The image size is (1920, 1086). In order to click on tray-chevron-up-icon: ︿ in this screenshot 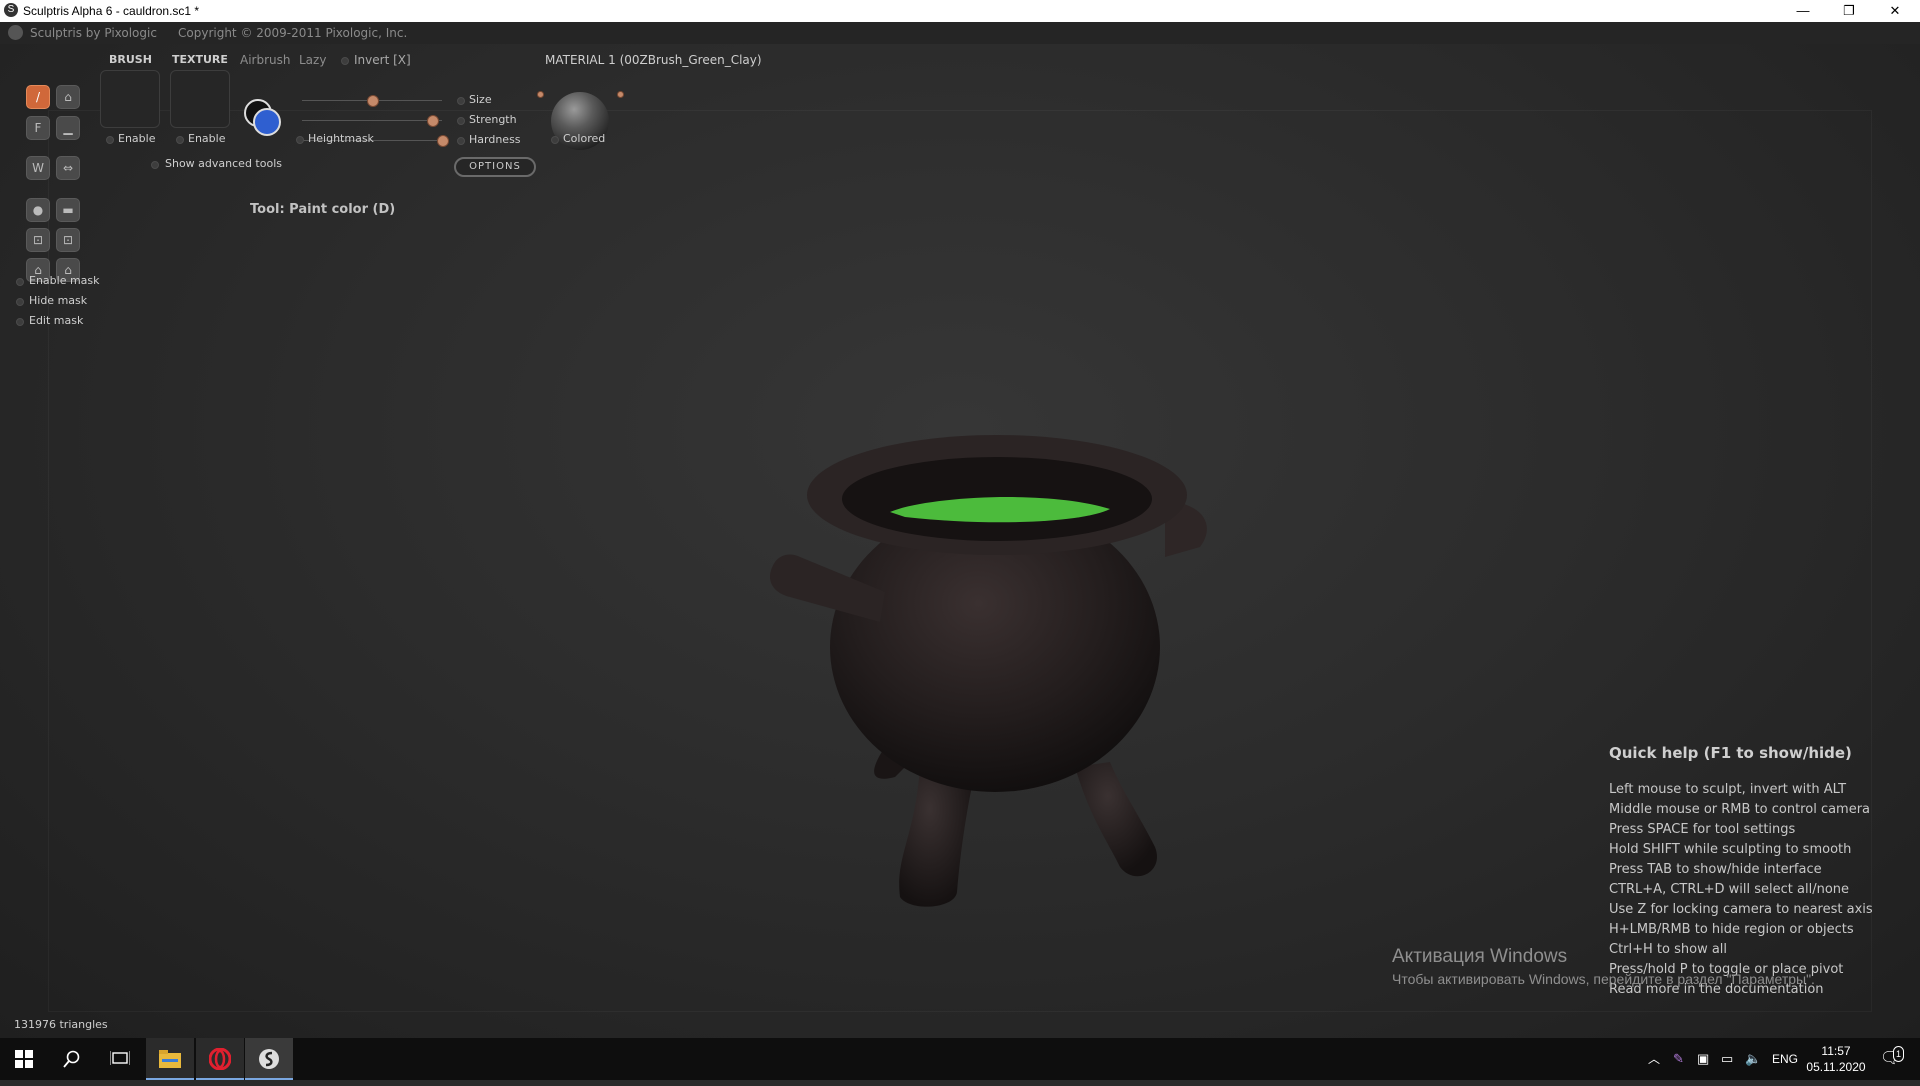, I will do `click(1654, 1059)`.